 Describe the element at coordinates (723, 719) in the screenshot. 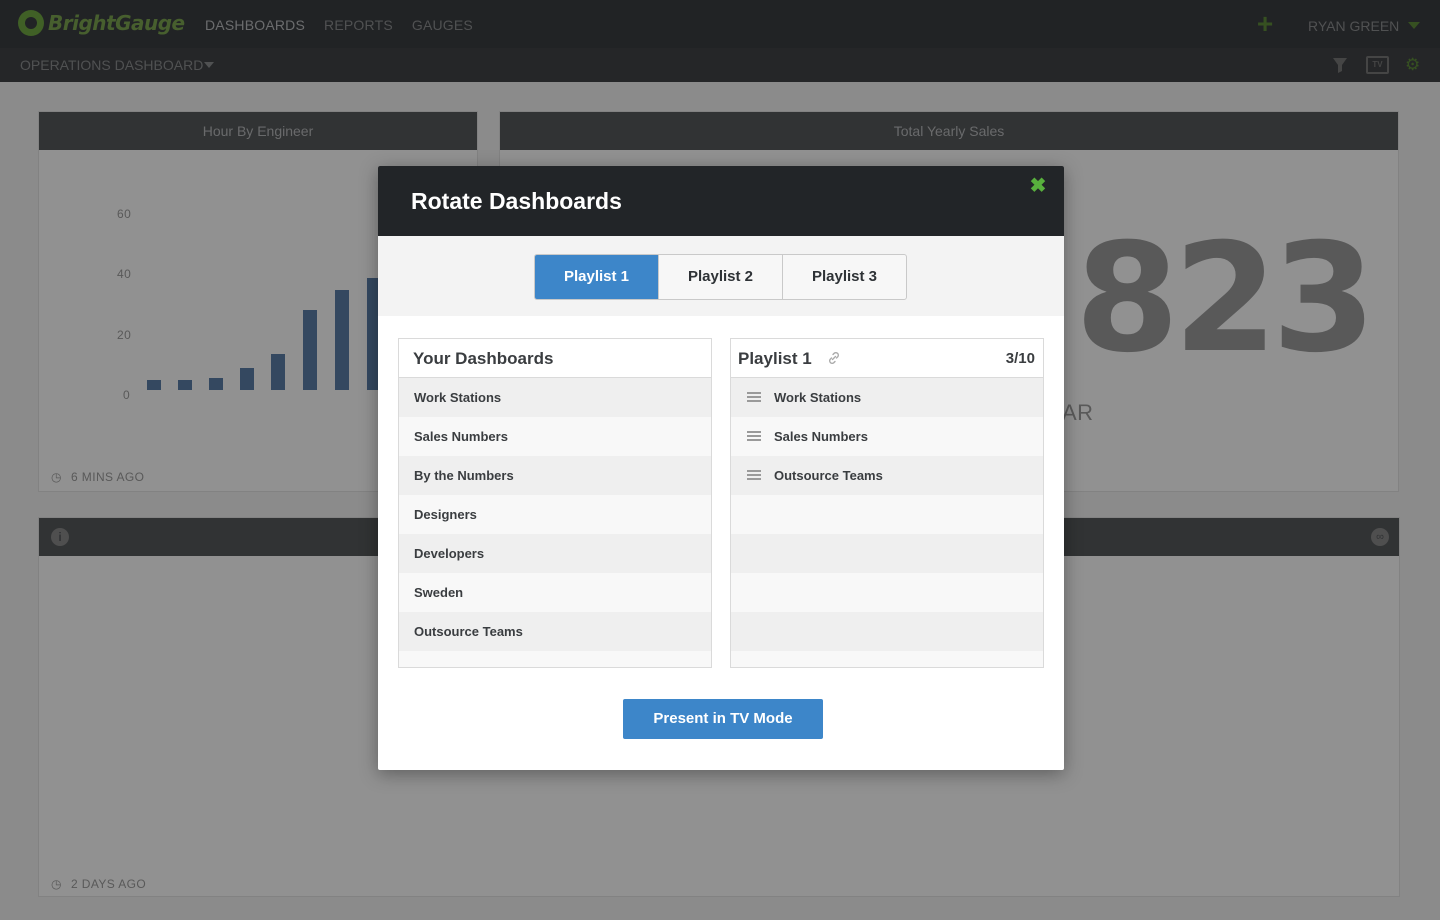

I see `present-tv-mode-button: Present in TV Mode` at that location.